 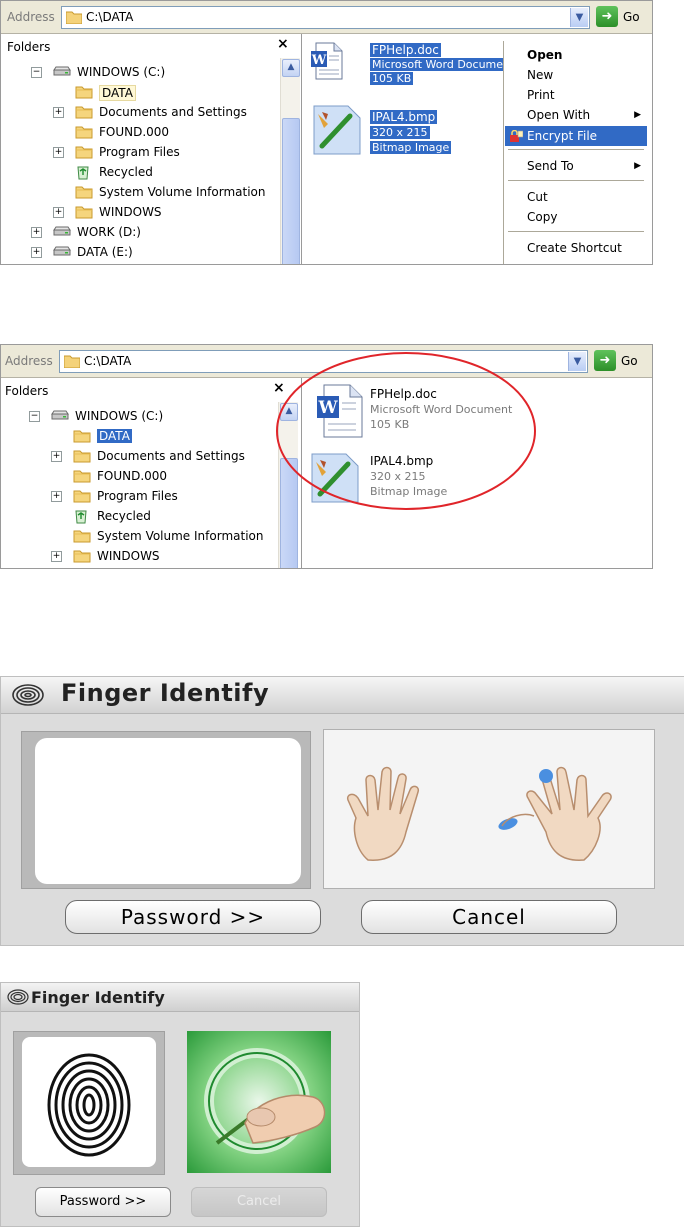 I want to click on bitmap-icon, so click(x=338, y=130).